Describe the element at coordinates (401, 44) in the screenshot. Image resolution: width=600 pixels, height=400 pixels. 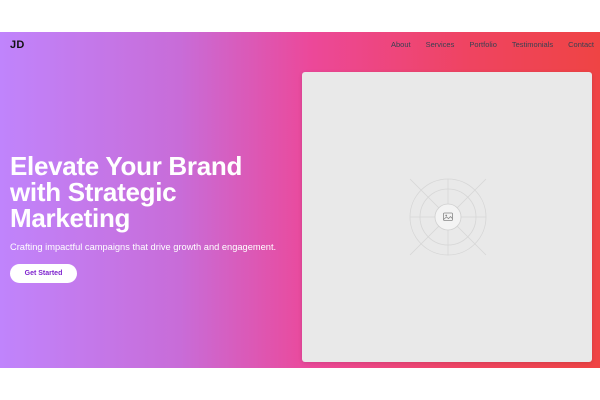
I see `nav-link-about: About` at that location.